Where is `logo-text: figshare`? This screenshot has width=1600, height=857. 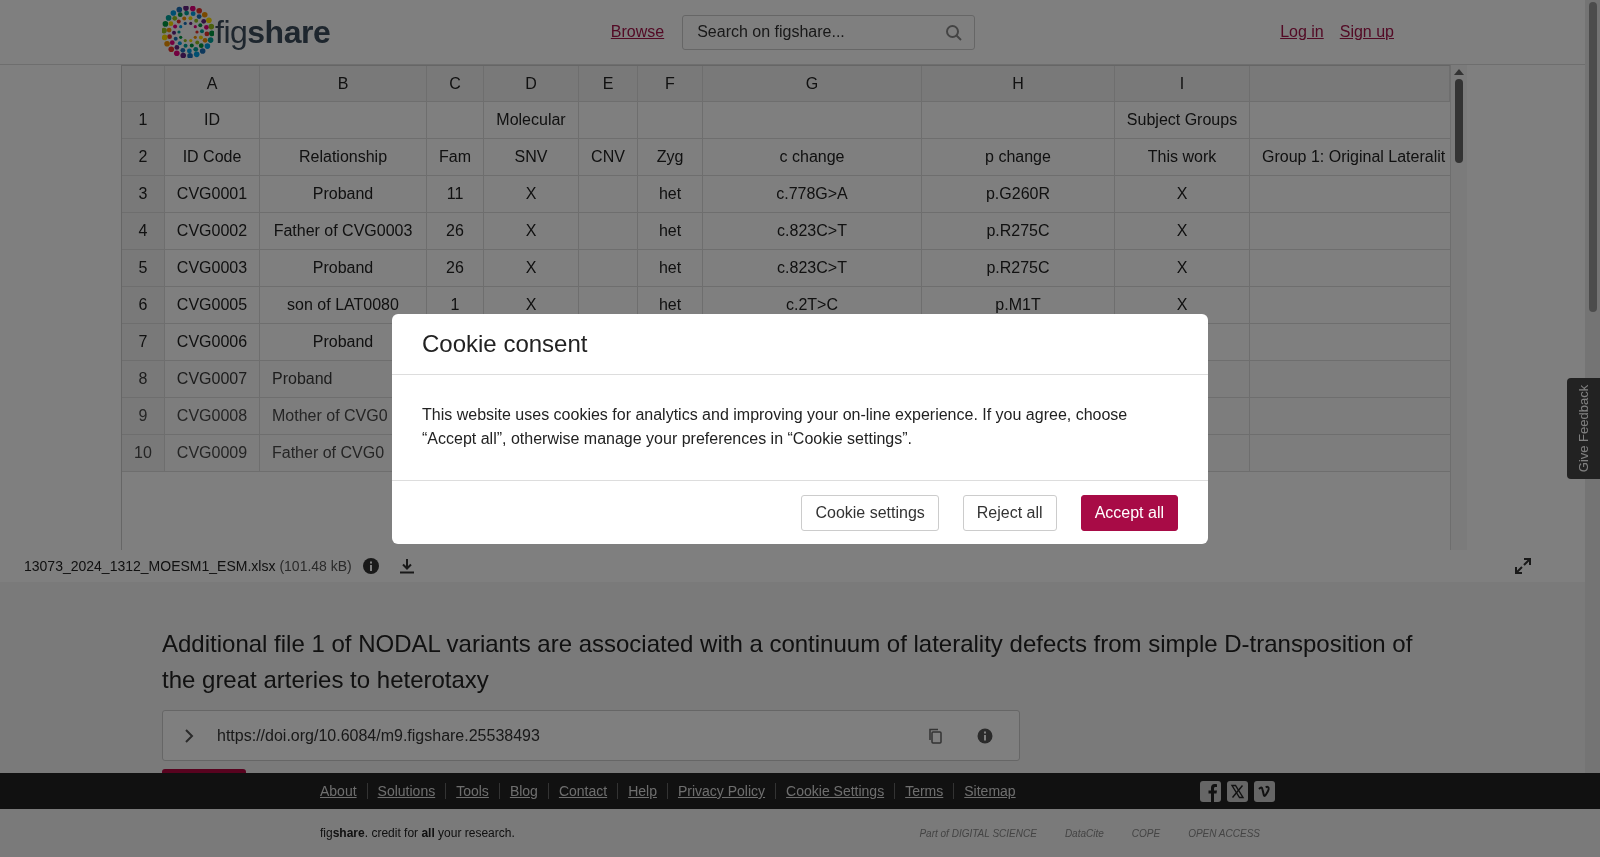
logo-text: figshare is located at coordinates (273, 32).